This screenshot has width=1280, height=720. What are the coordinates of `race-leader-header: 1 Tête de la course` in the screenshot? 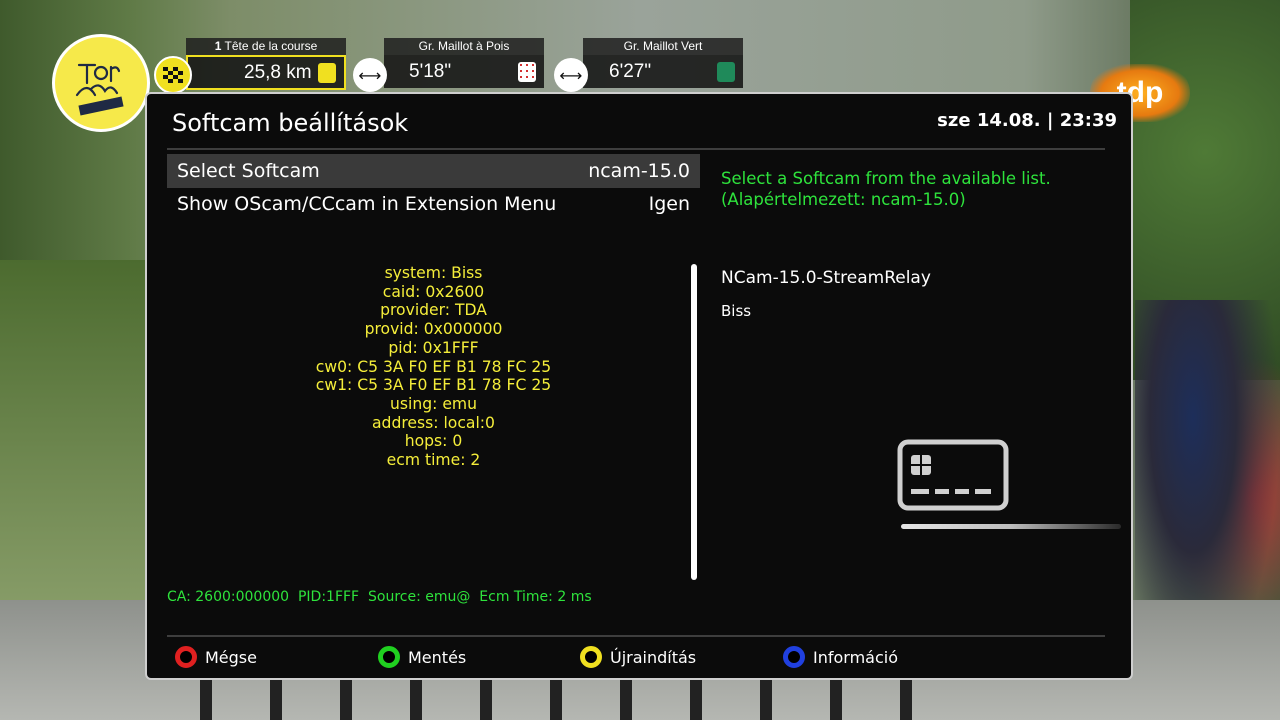 It's located at (266, 46).